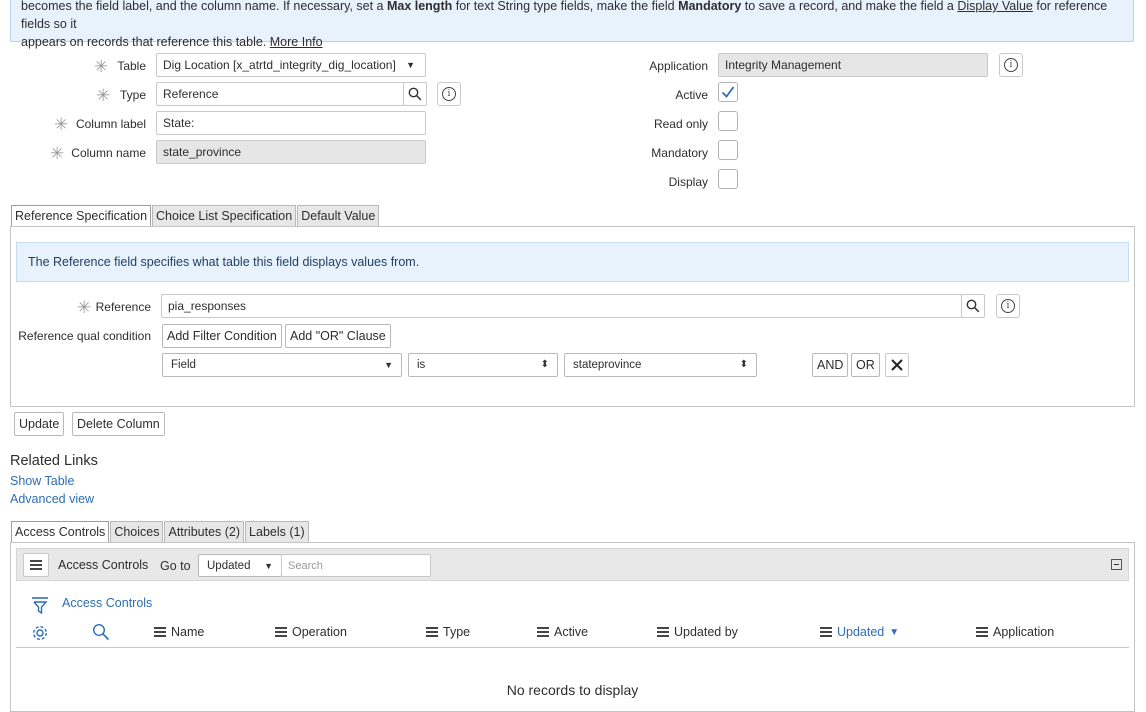  I want to click on column-name-label: Column name, so click(108, 153).